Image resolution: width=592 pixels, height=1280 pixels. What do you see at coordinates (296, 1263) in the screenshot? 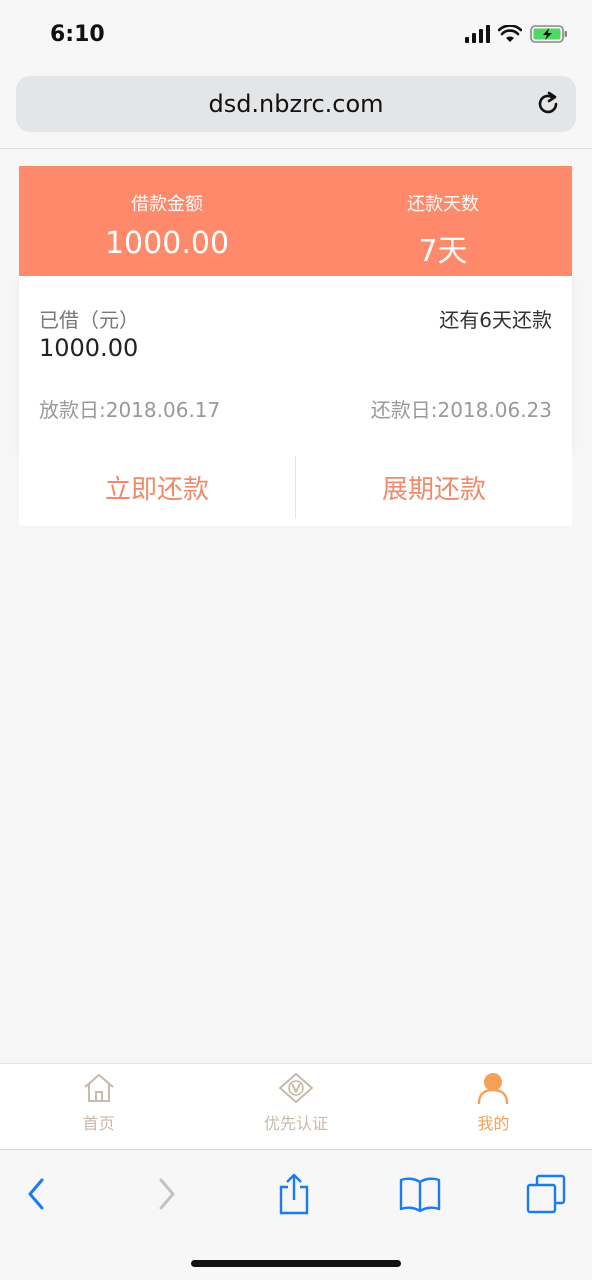
I see `home-indicator` at bounding box center [296, 1263].